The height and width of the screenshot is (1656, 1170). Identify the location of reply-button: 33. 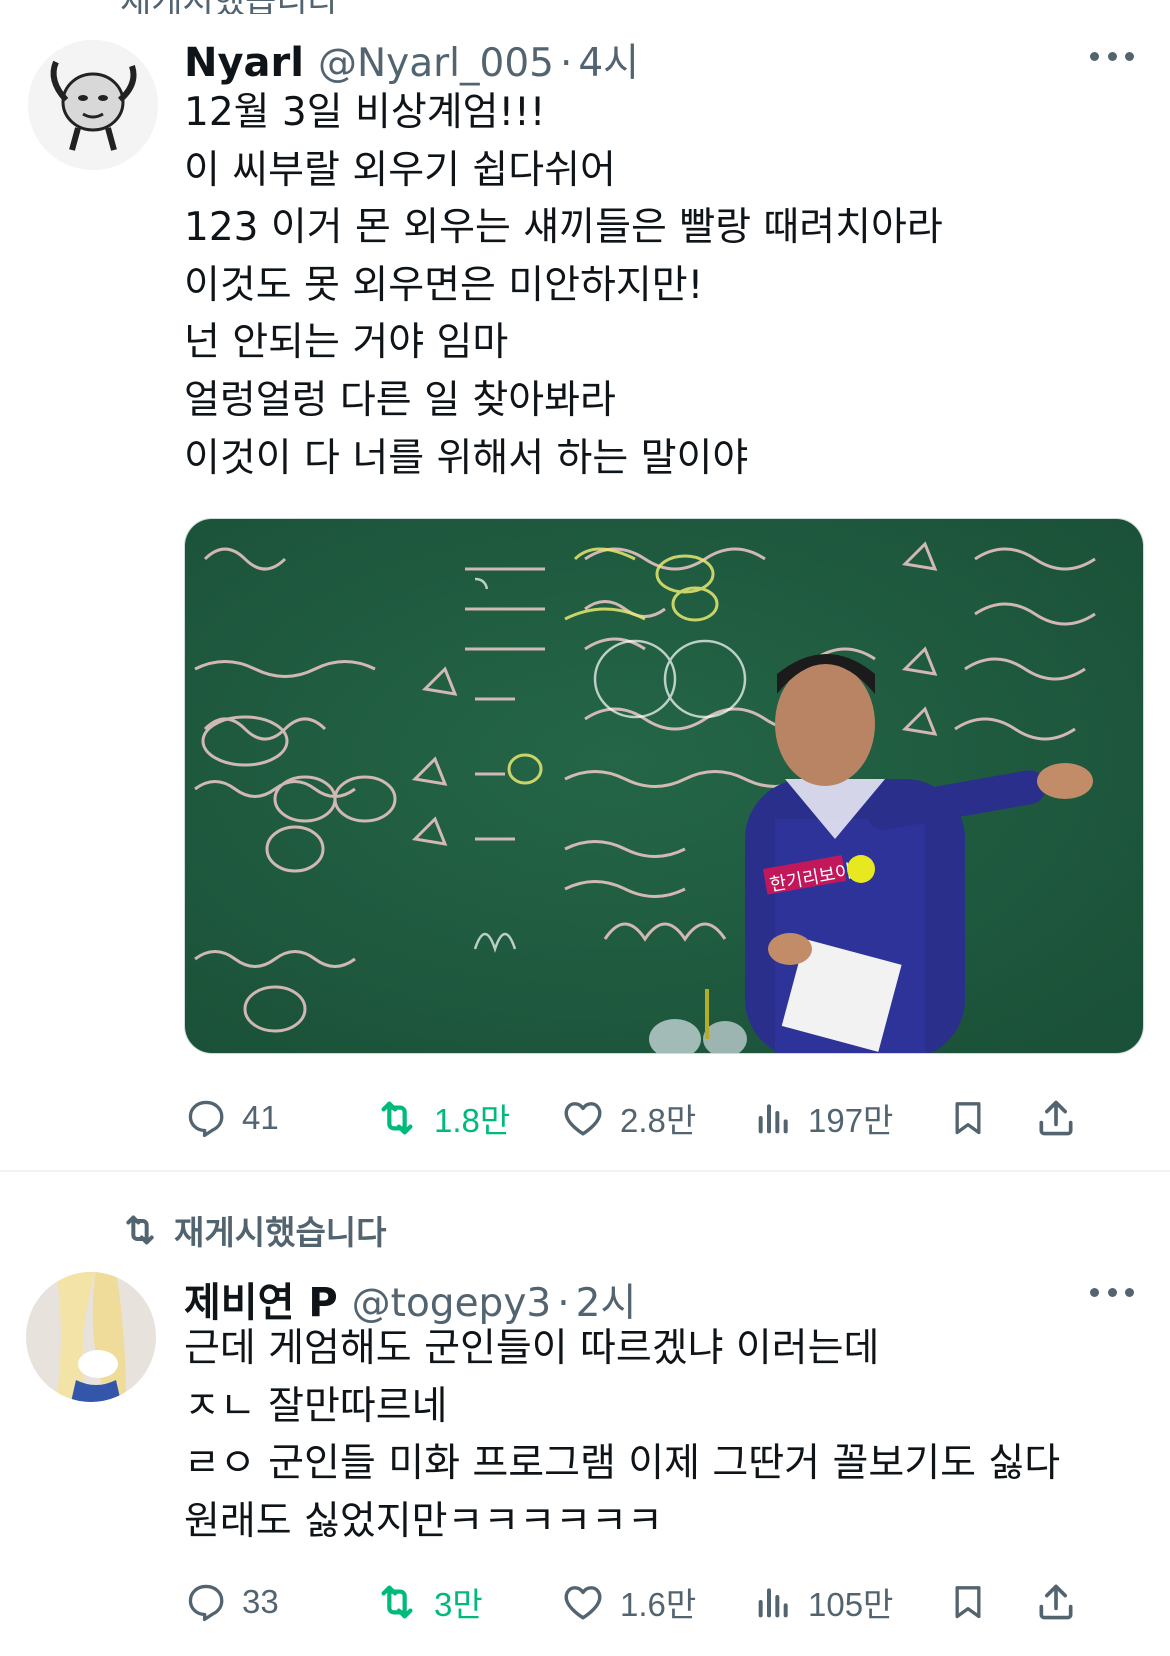
(231, 1602).